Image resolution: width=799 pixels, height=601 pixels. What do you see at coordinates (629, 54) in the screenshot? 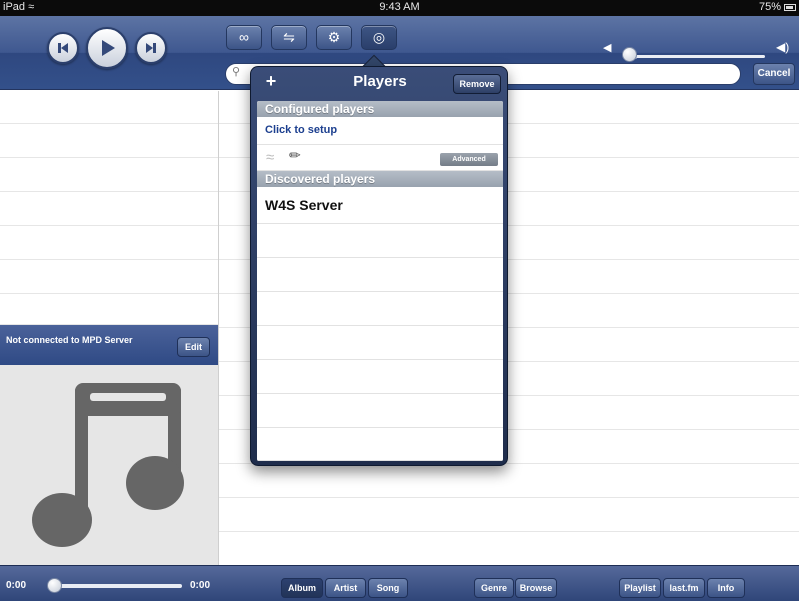
I see `volume-knob` at bounding box center [629, 54].